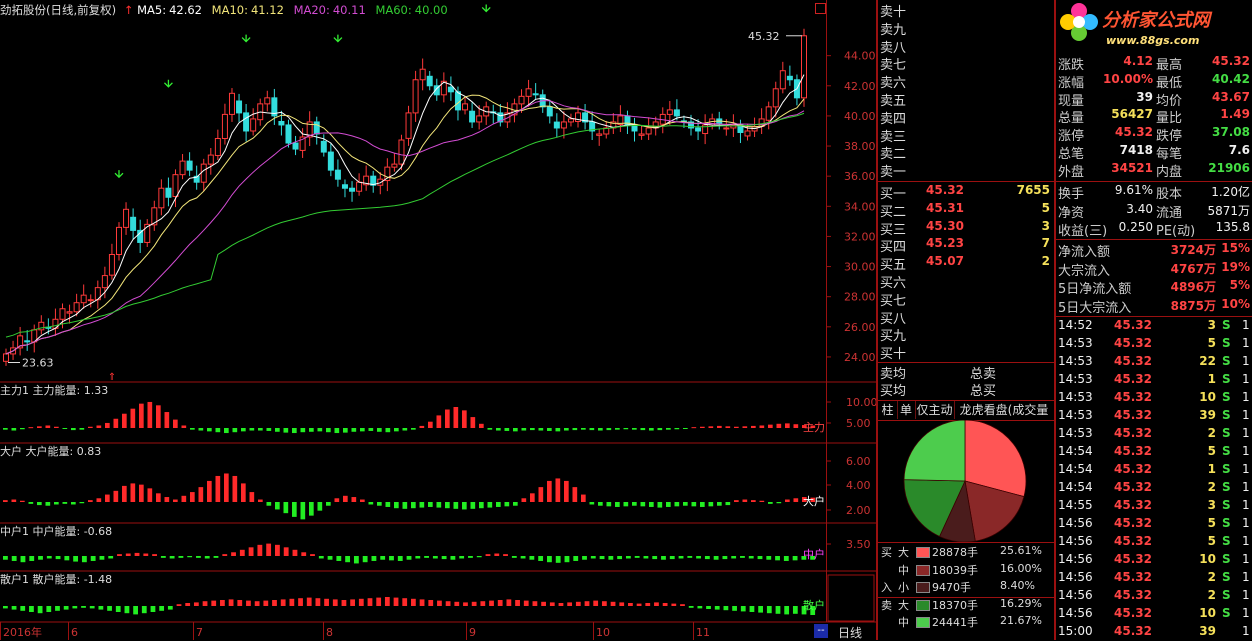 The width and height of the screenshot is (1252, 641). Describe the element at coordinates (1075, 505) in the screenshot. I see `tick-time: 14:55` at that location.